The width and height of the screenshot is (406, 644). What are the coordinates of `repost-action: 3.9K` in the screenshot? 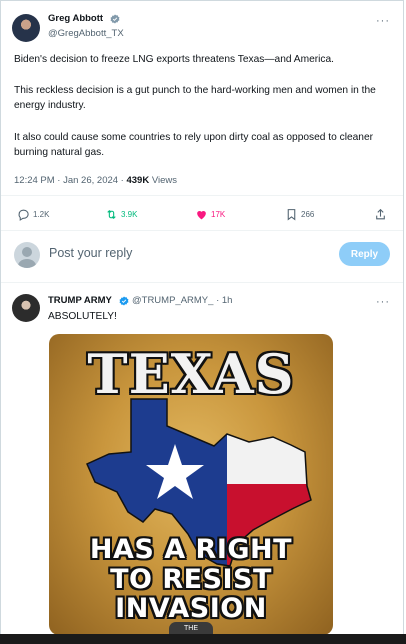 It's located at (121, 214).